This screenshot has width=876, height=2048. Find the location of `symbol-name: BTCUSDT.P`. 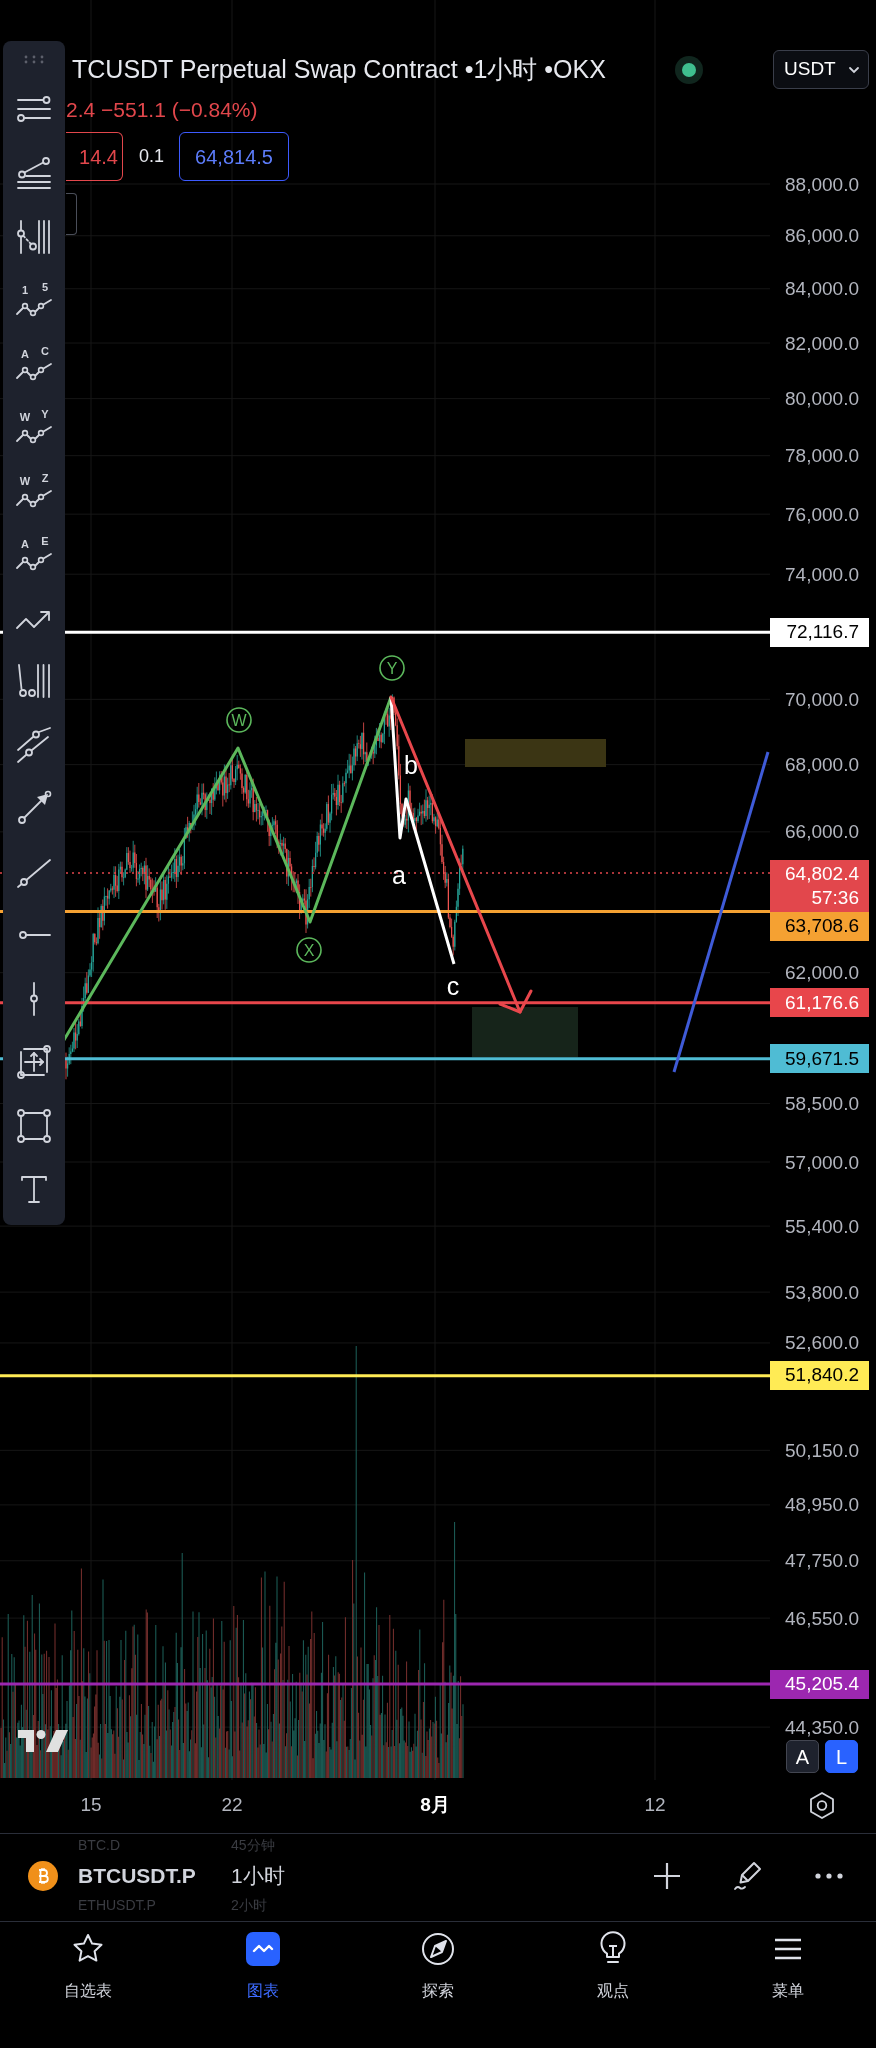

symbol-name: BTCUSDT.P is located at coordinates (137, 1876).